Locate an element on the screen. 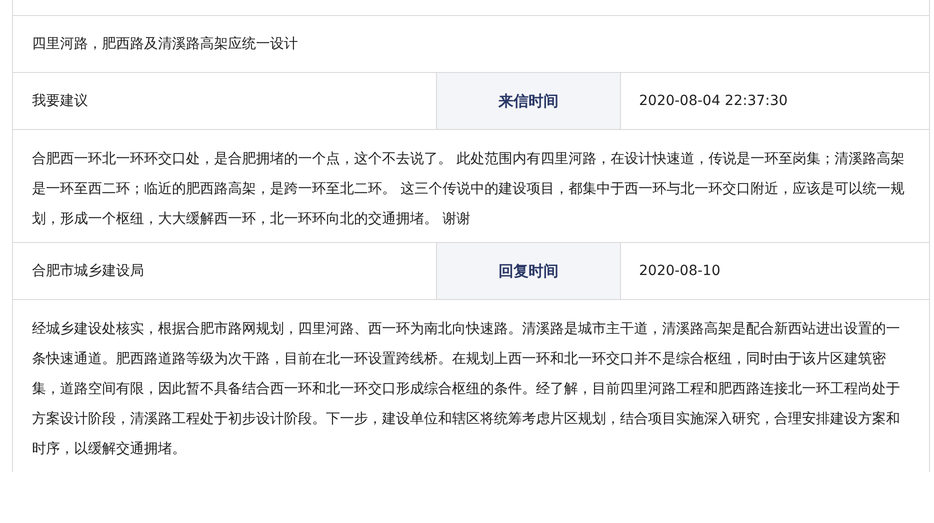  time-value: 2020-08-10 is located at coordinates (679, 271).